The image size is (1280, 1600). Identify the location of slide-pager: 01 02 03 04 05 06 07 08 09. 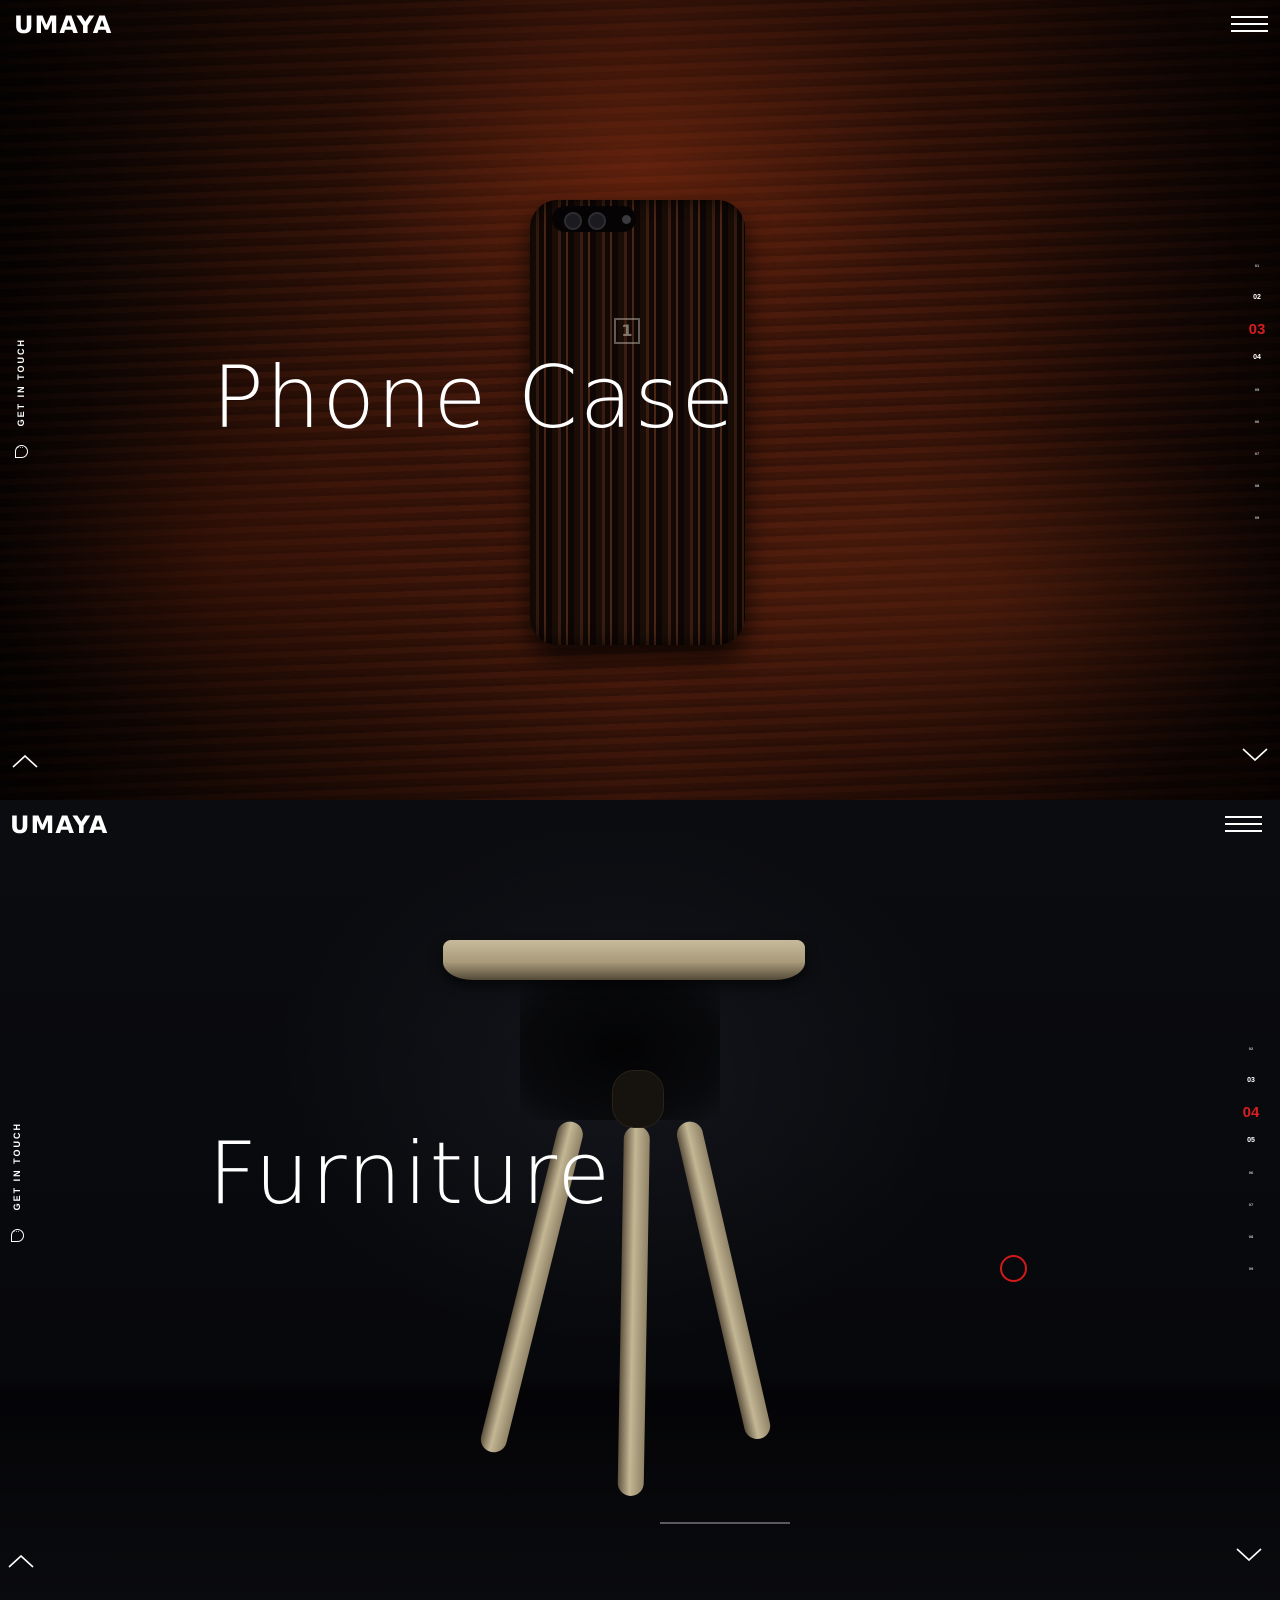
(1257, 404).